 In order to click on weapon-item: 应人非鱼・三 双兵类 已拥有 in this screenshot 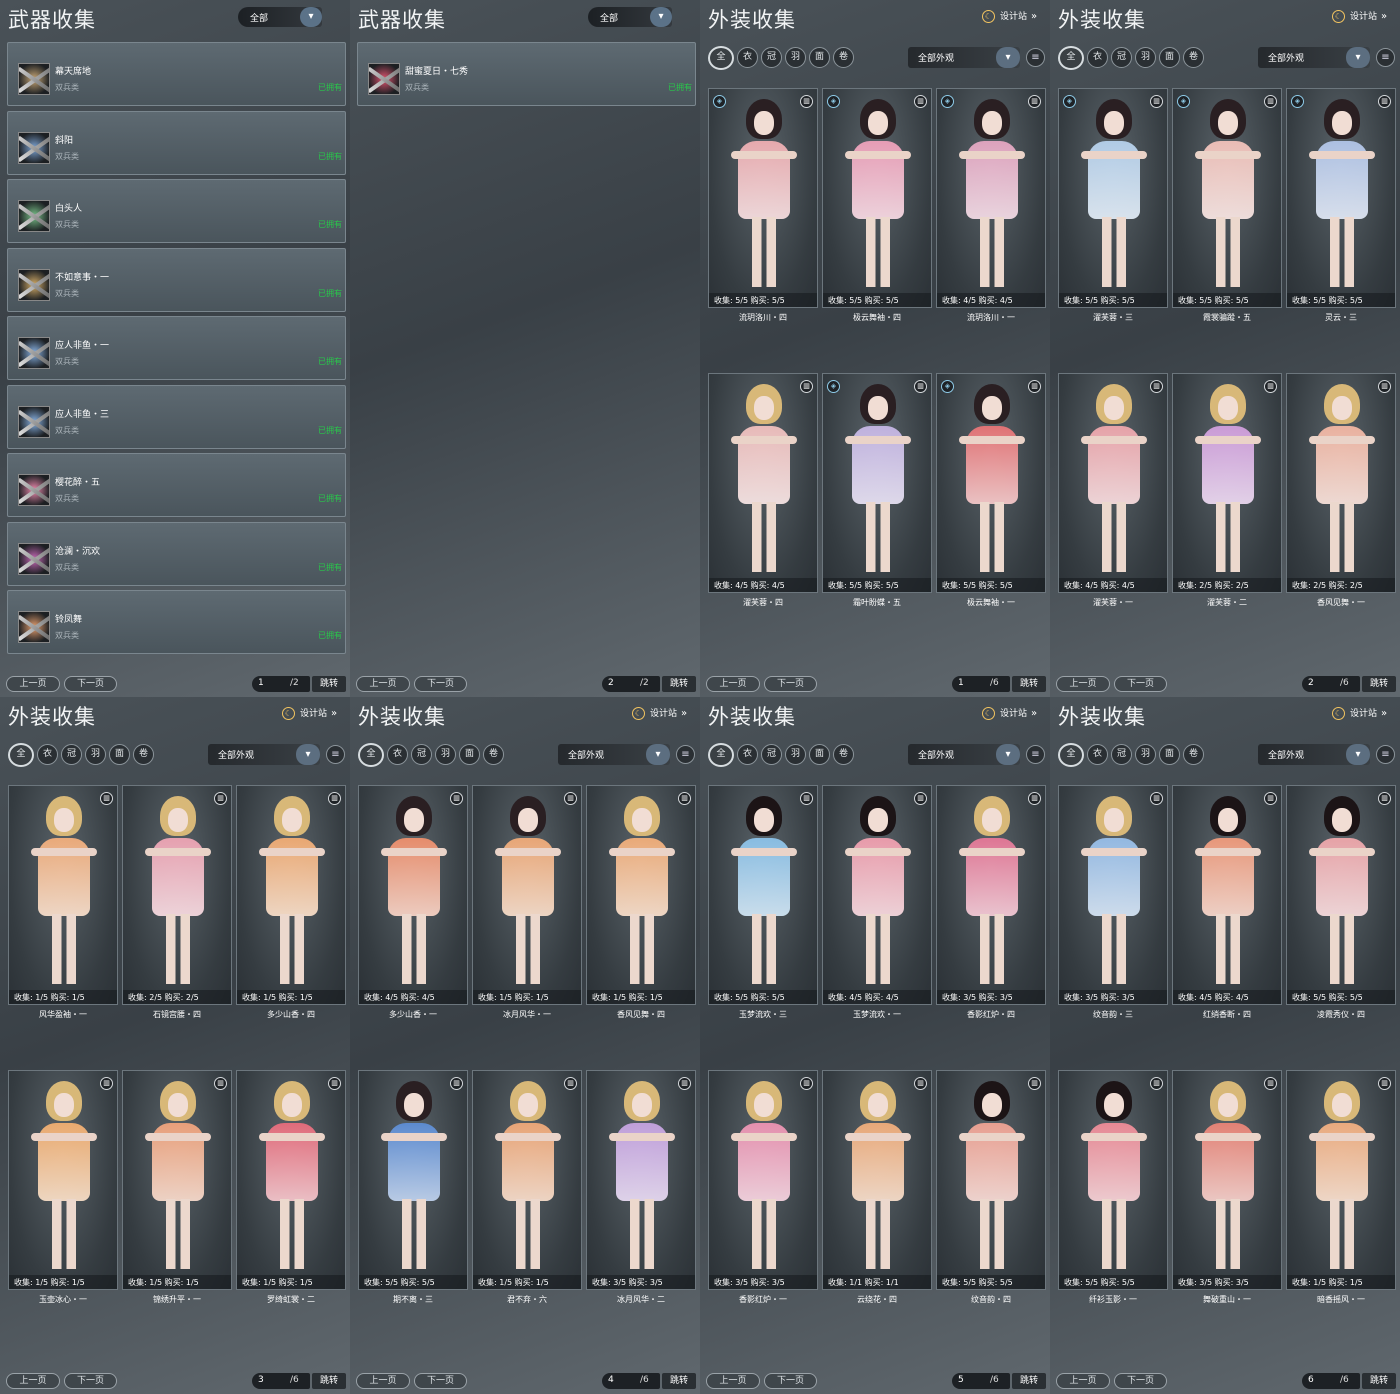, I will do `click(176, 416)`.